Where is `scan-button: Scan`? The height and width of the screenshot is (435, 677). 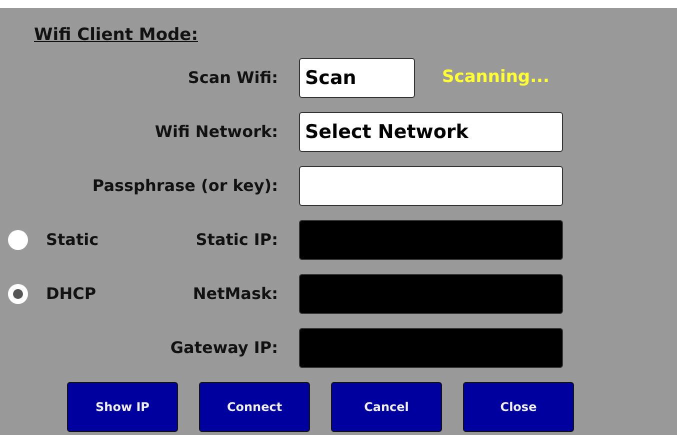
scan-button: Scan is located at coordinates (357, 78).